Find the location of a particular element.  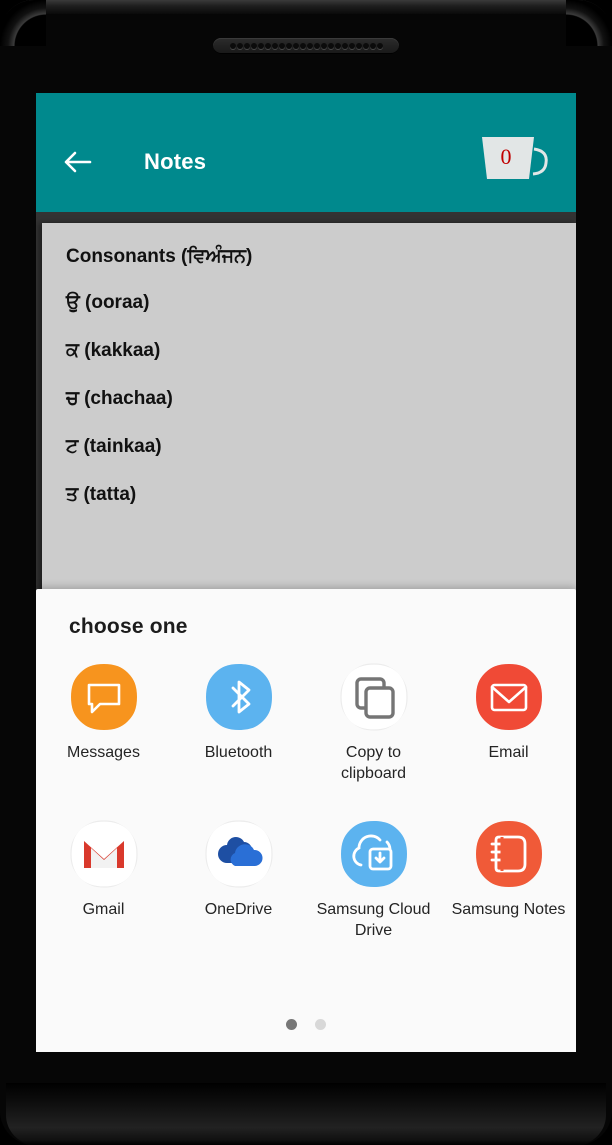

share-target-label: Messages is located at coordinates (103, 752).